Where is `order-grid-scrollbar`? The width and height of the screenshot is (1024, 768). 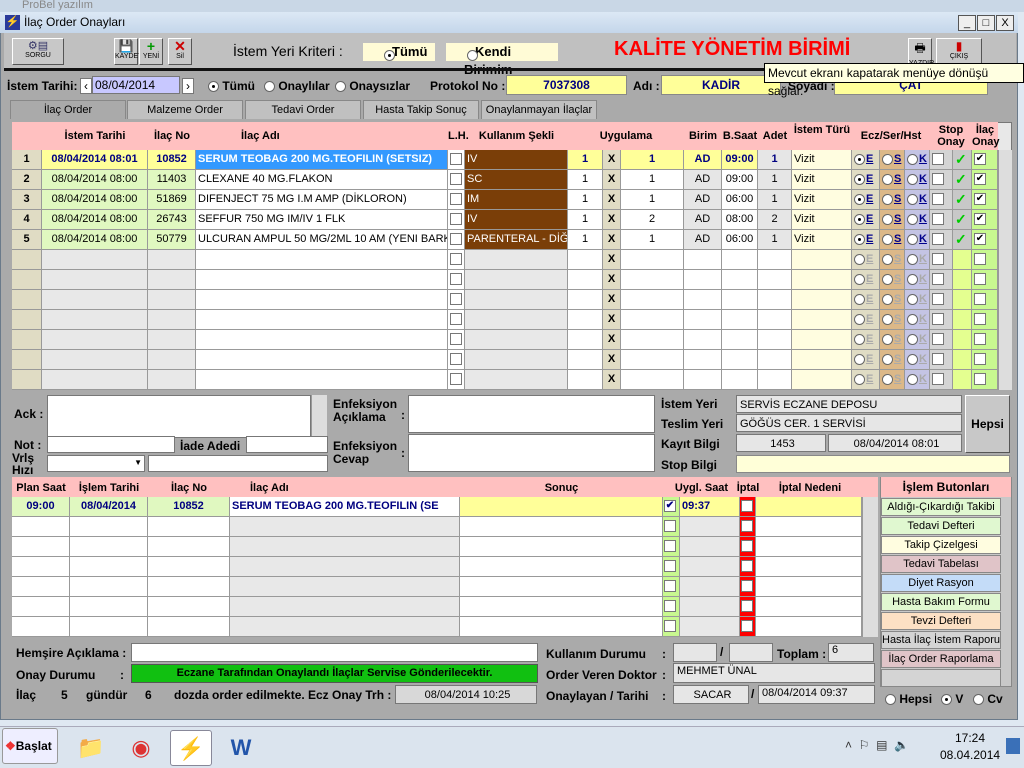
order-grid-scrollbar is located at coordinates (1005, 270).